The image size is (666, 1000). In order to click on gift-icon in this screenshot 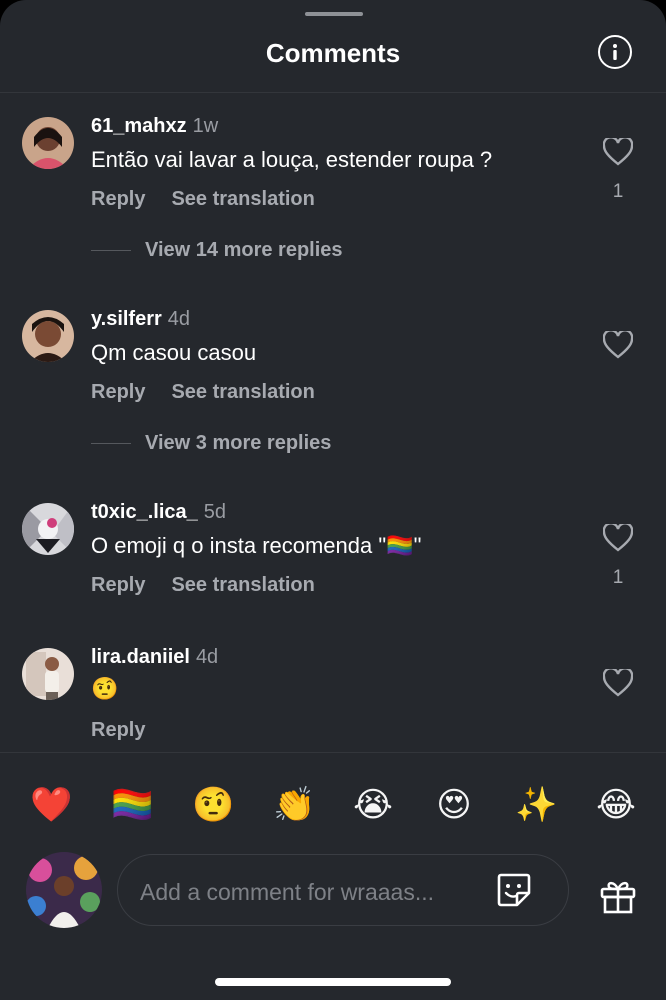, I will do `click(618, 896)`.